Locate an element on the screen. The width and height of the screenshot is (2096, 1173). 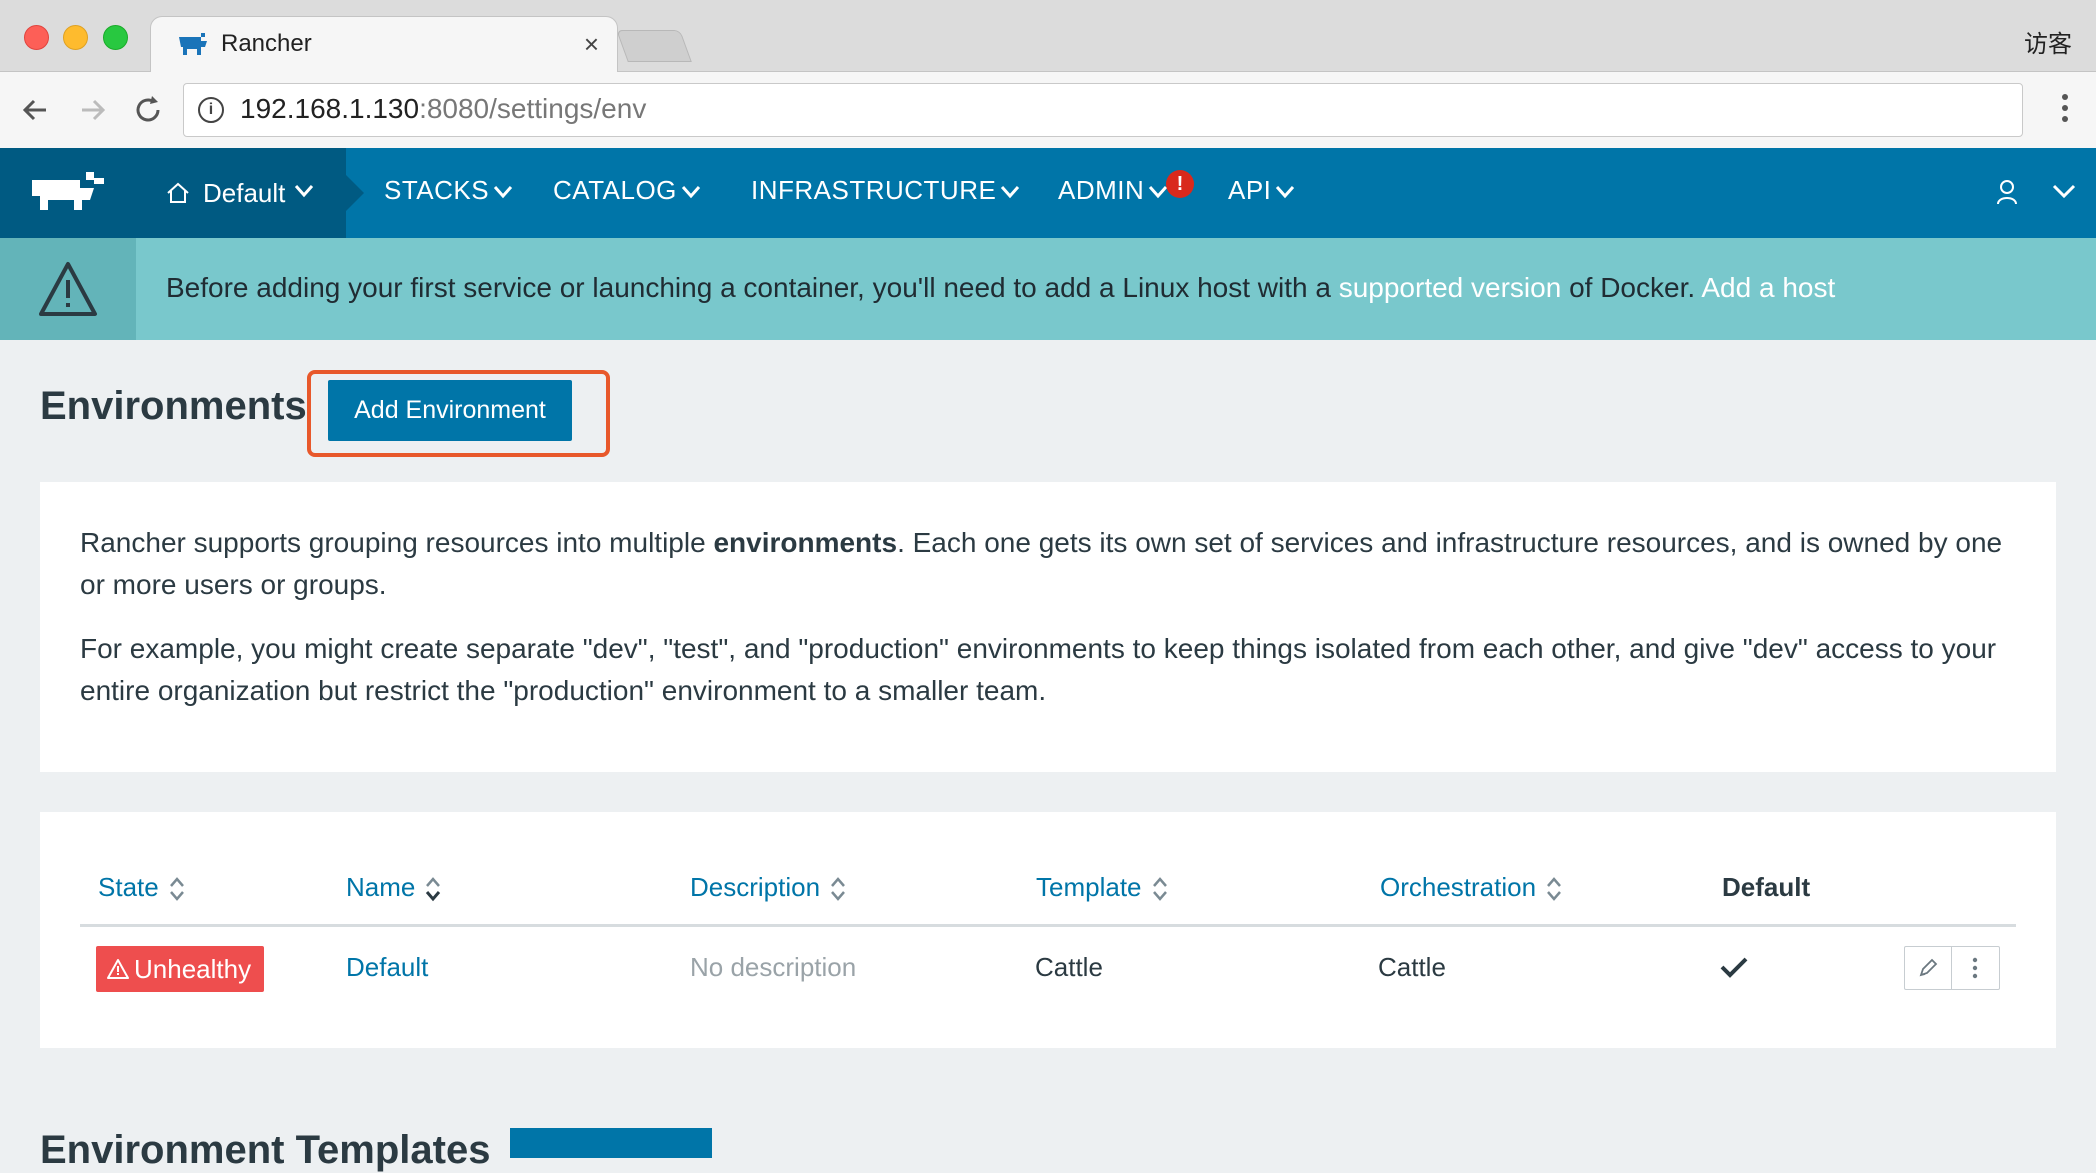
add-template-button is located at coordinates (611, 1143).